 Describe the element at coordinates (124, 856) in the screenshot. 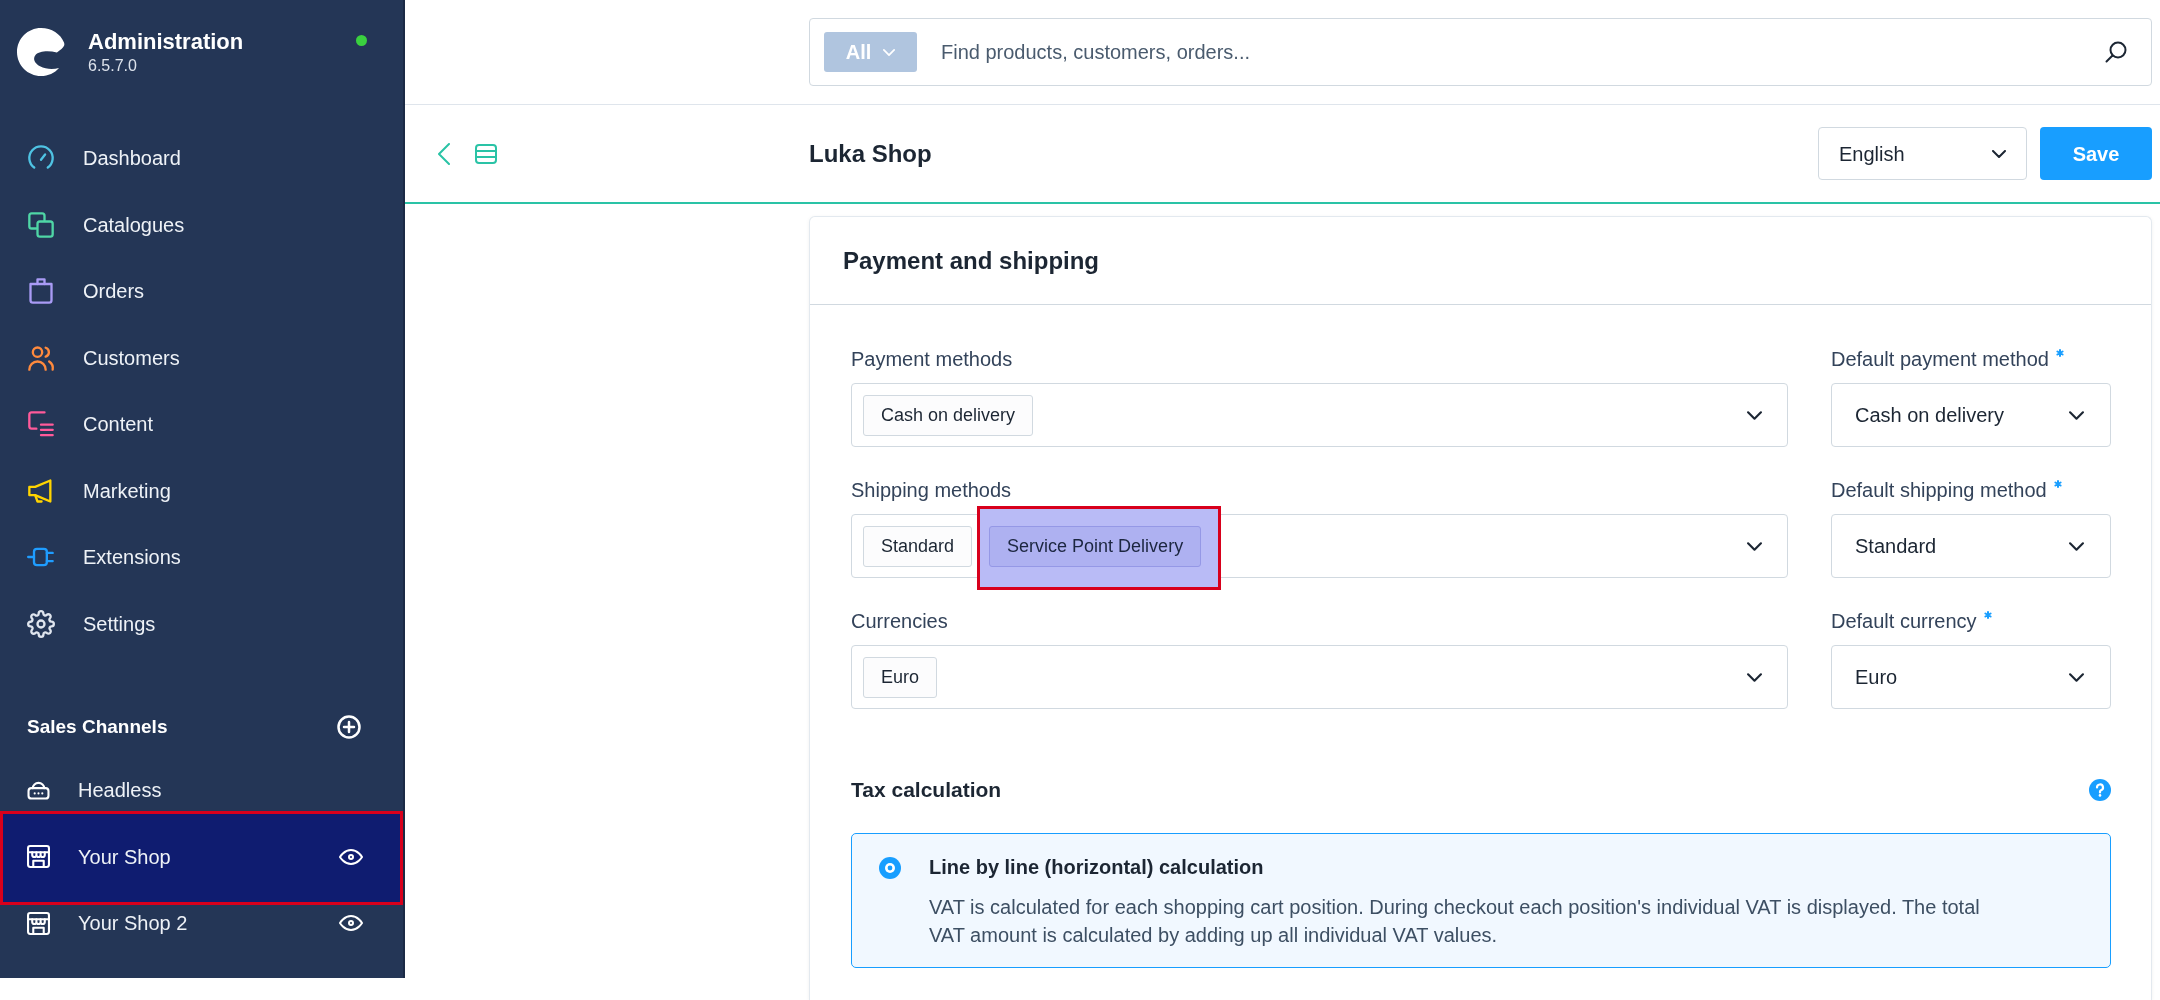

I see `sales-channel-link: Your Shop` at that location.